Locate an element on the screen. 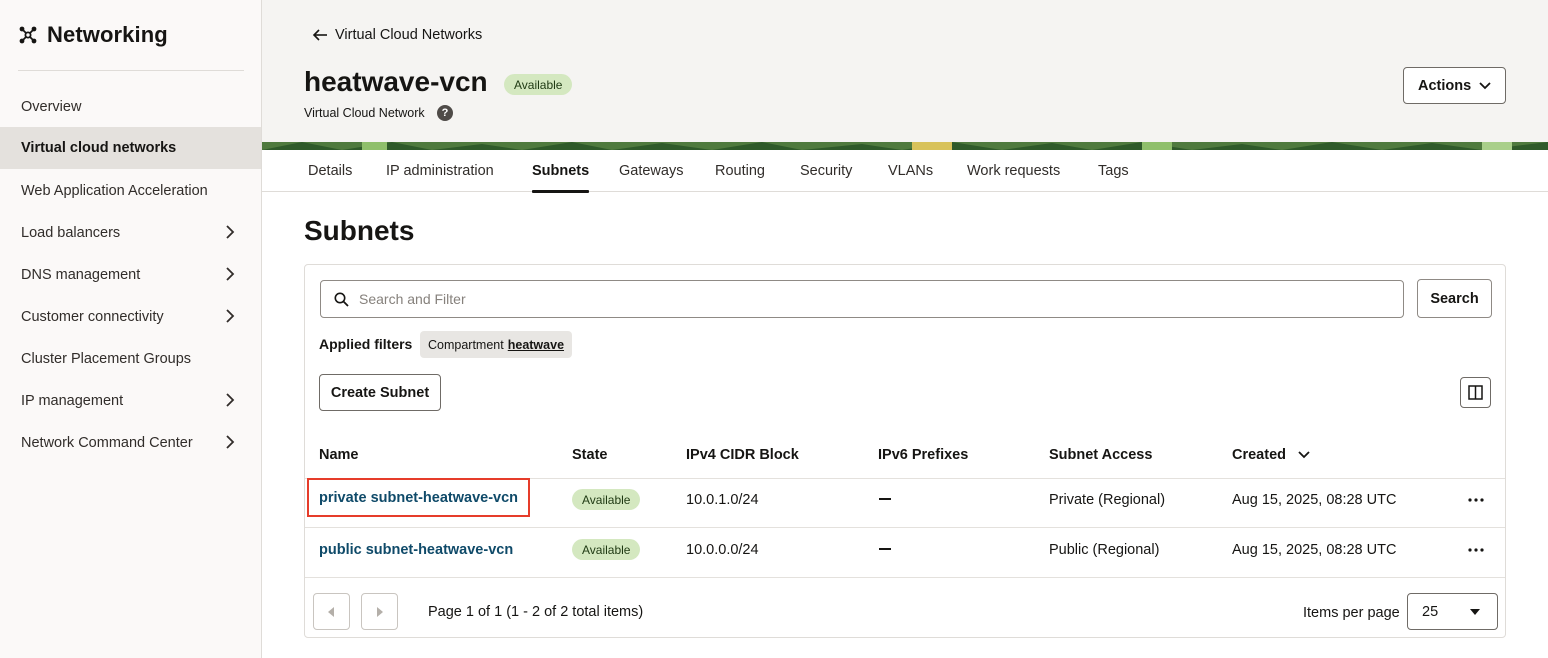 The image size is (1548, 658). column-header-state: State is located at coordinates (590, 455).